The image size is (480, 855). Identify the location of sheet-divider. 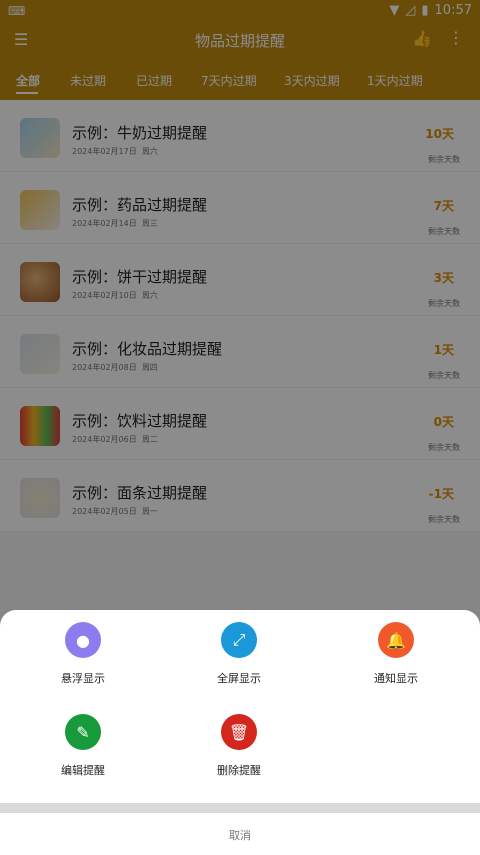
(240, 808).